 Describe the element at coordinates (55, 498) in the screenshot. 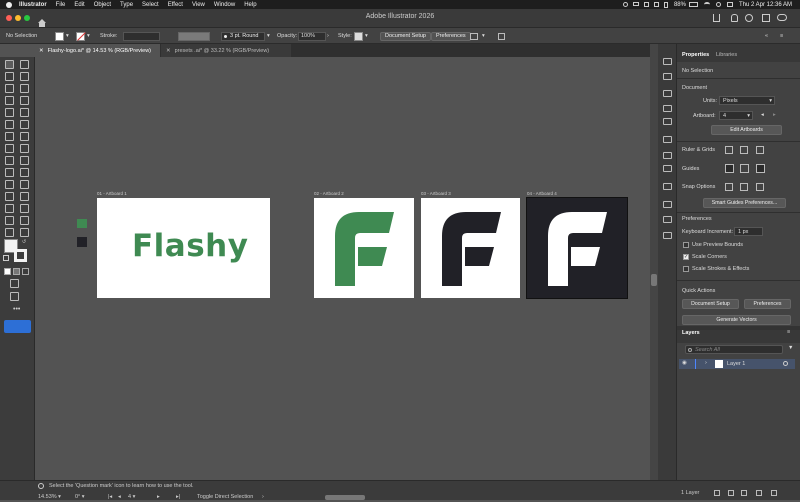

I see `zoom-select: 14.53% ▾` at that location.